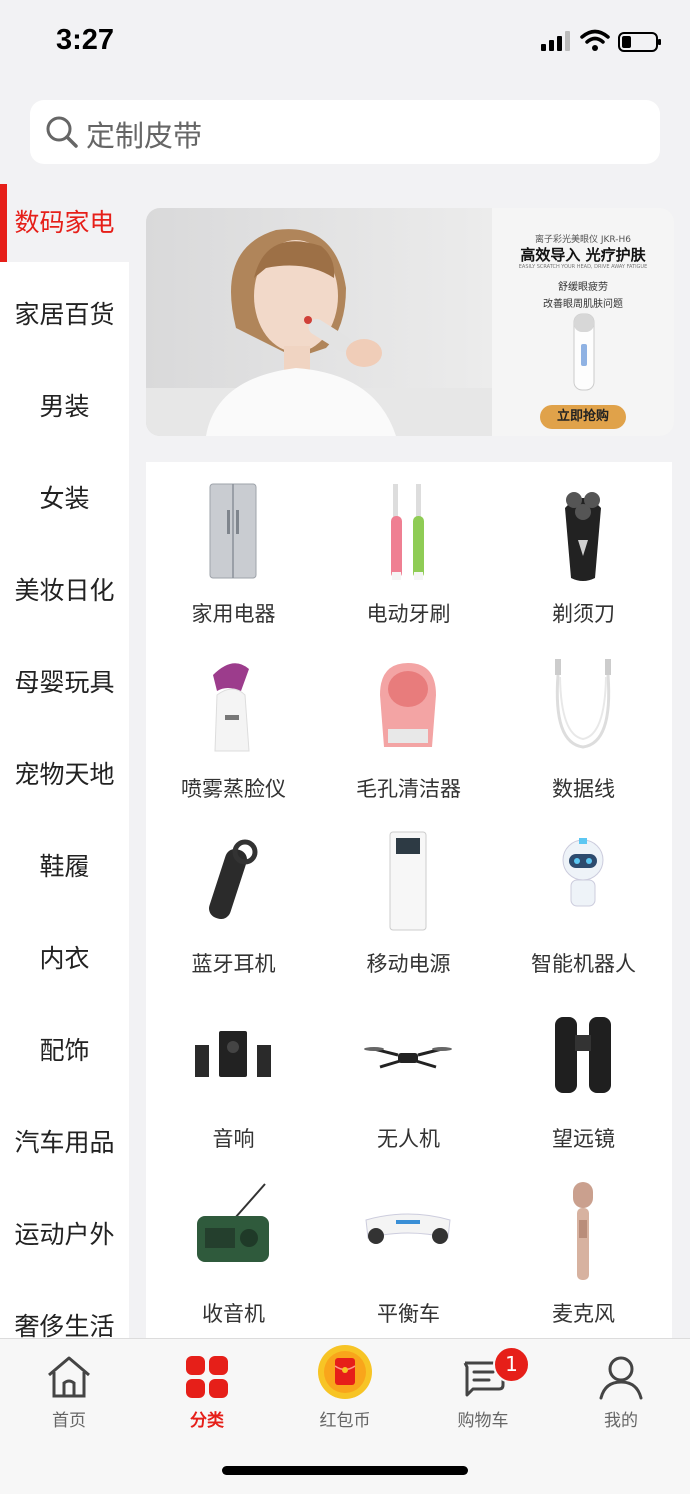 Image resolution: width=690 pixels, height=1494 pixels. Describe the element at coordinates (64, 407) in the screenshot. I see `sidebar-item-menswear: 男装` at that location.